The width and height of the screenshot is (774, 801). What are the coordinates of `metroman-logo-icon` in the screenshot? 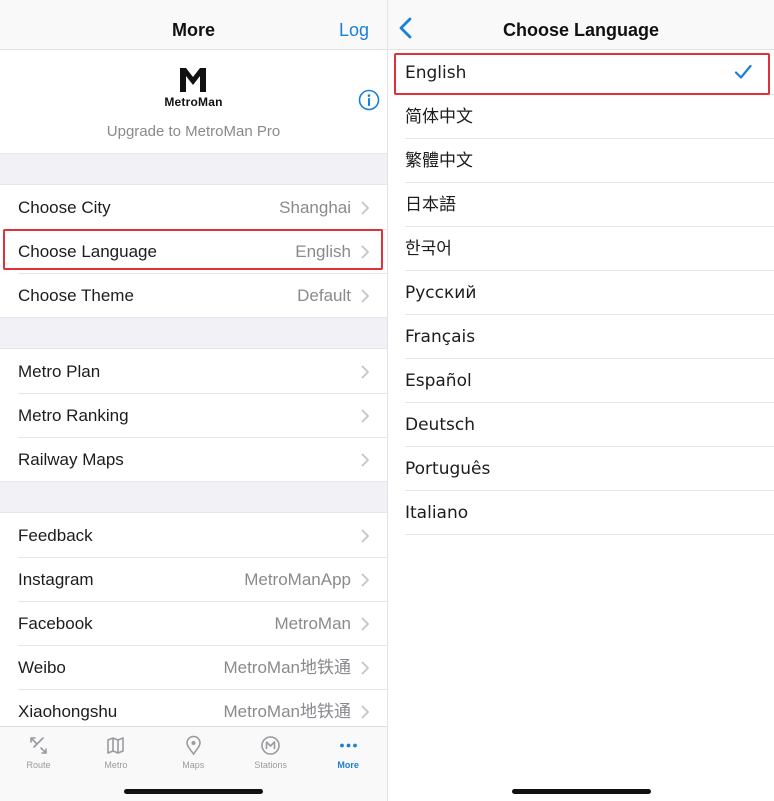 It's located at (193, 80).